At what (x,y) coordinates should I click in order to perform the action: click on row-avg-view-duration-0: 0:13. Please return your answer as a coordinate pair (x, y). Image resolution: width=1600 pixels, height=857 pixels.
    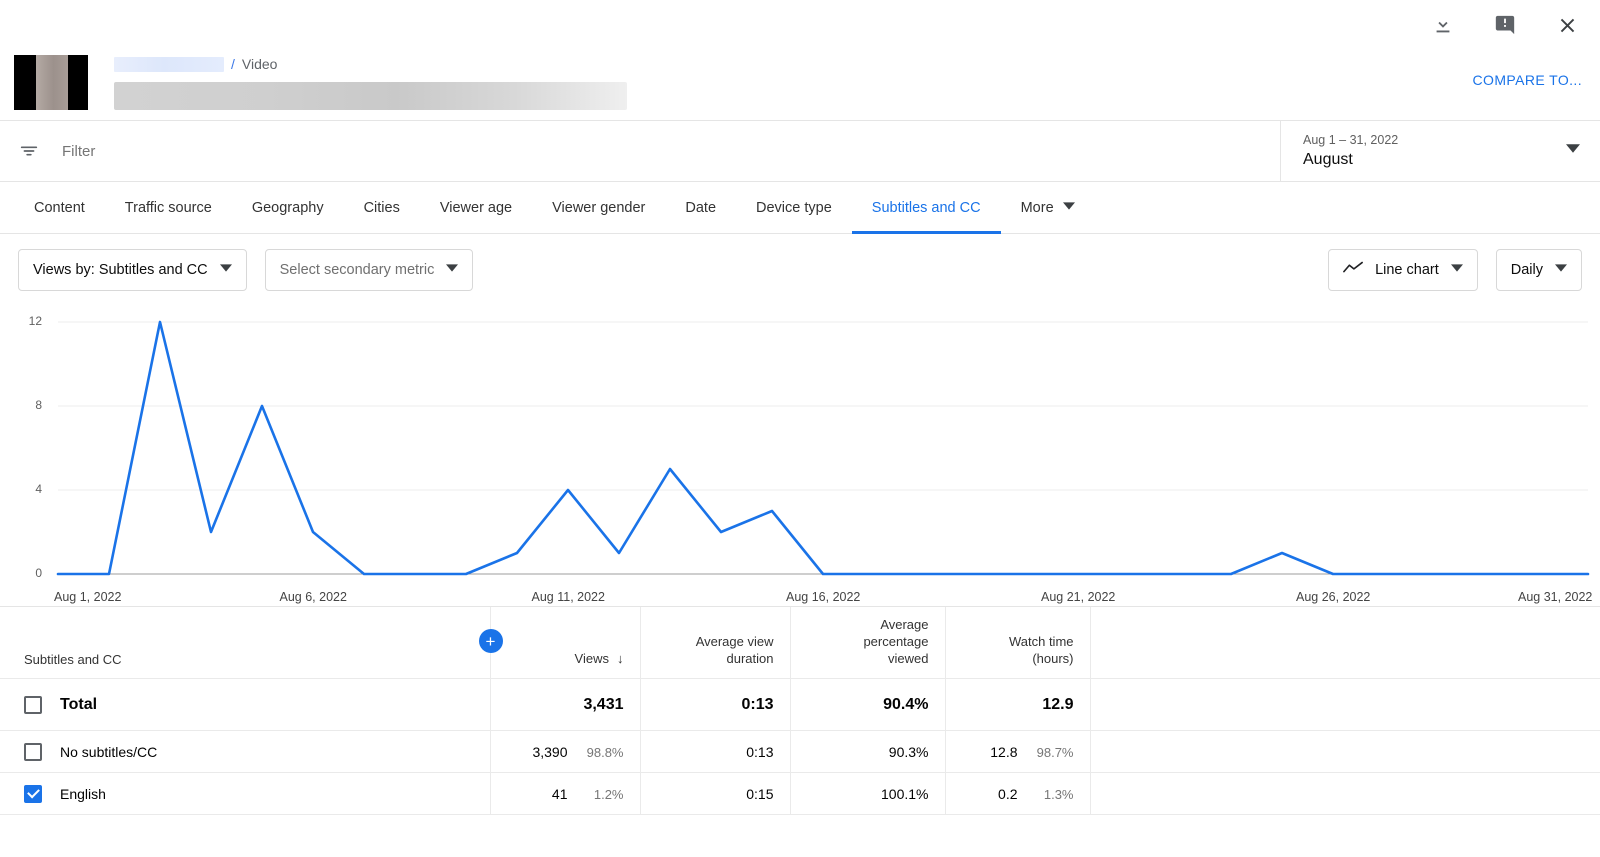
    Looking at the image, I should click on (714, 751).